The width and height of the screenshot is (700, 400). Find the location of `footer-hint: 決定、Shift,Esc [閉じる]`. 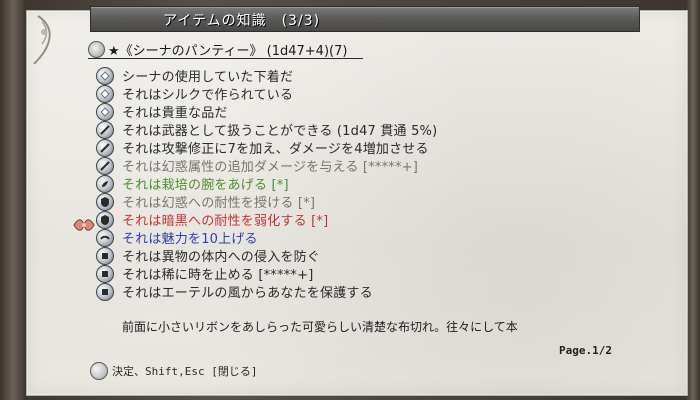

footer-hint: 決定、Shift,Esc [閉じる] is located at coordinates (184, 371).